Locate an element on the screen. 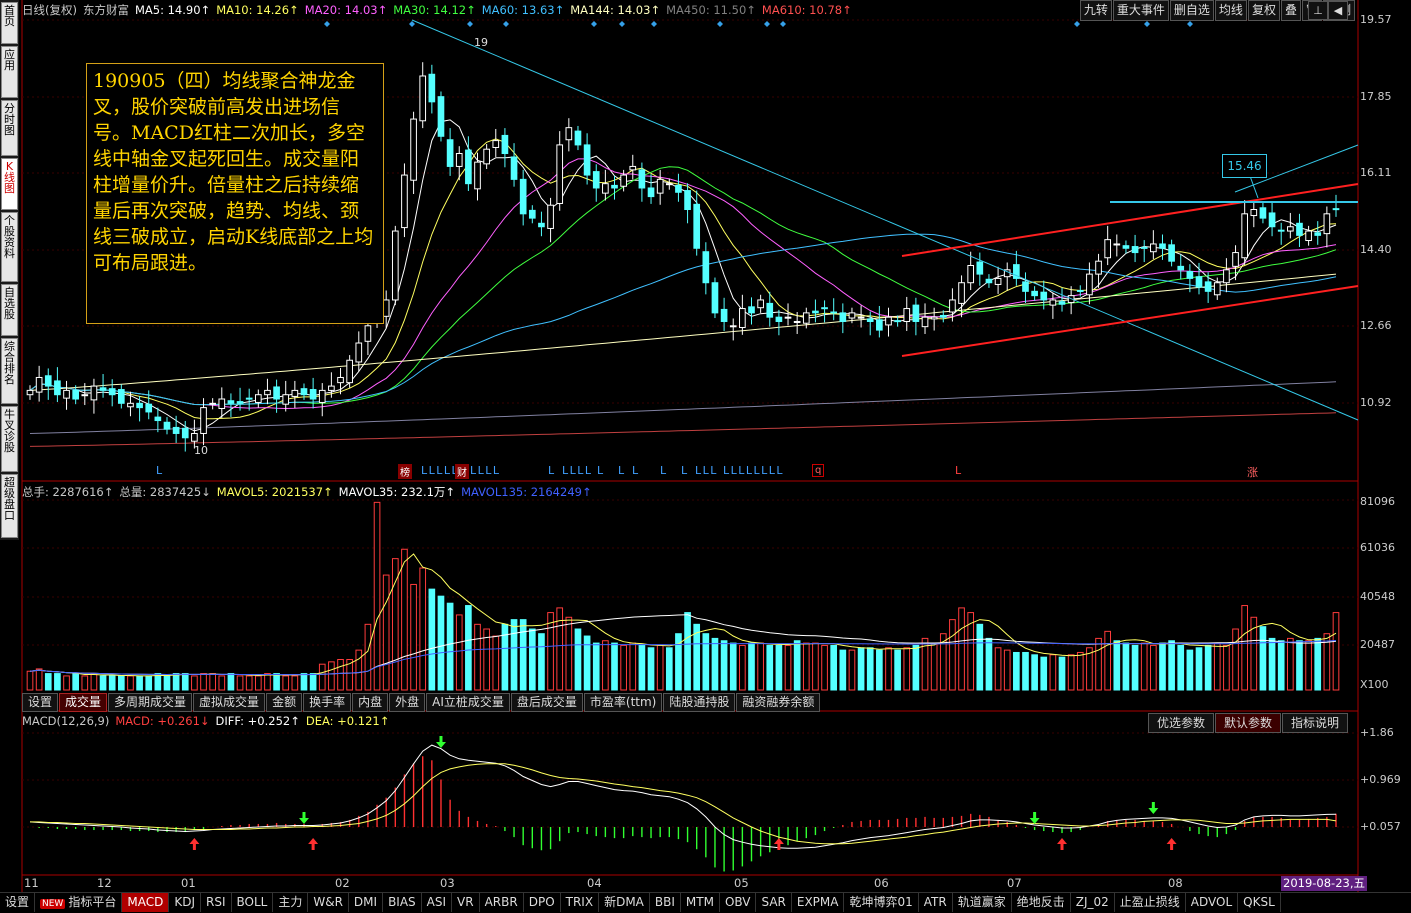  signal-marker: 涨 is located at coordinates (1252, 472).